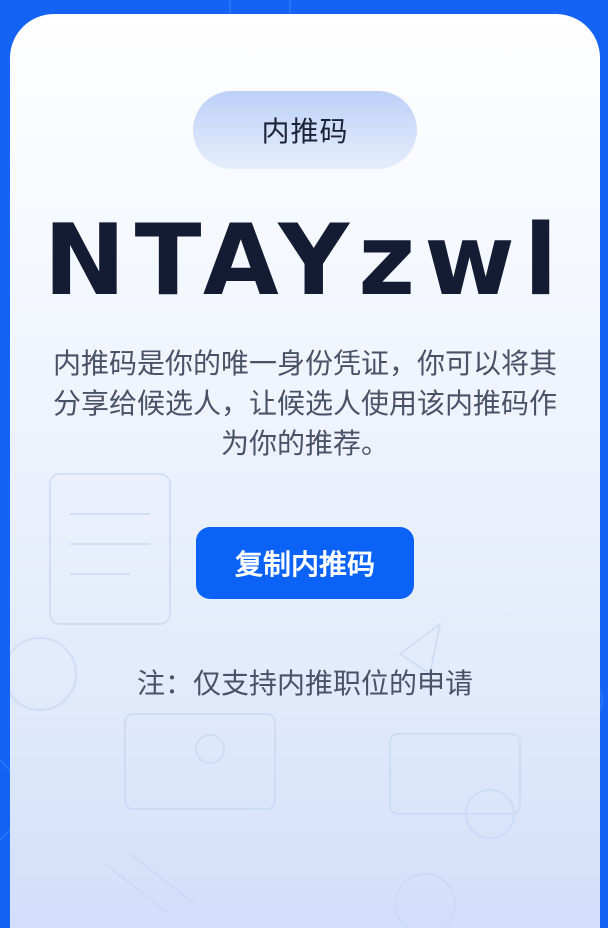  Describe the element at coordinates (304, 683) in the screenshot. I see `referral-note: 注：仅支持内推职位的申请` at that location.